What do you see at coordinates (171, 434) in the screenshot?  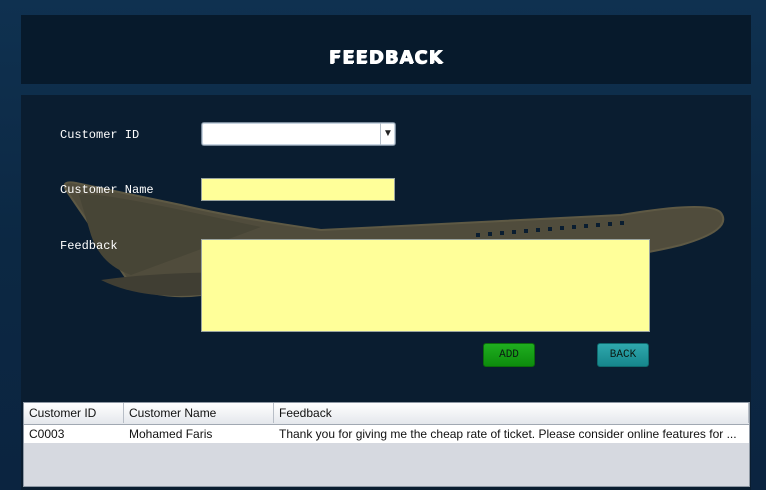 I see `cell-customer-name: Mohamed Faris` at bounding box center [171, 434].